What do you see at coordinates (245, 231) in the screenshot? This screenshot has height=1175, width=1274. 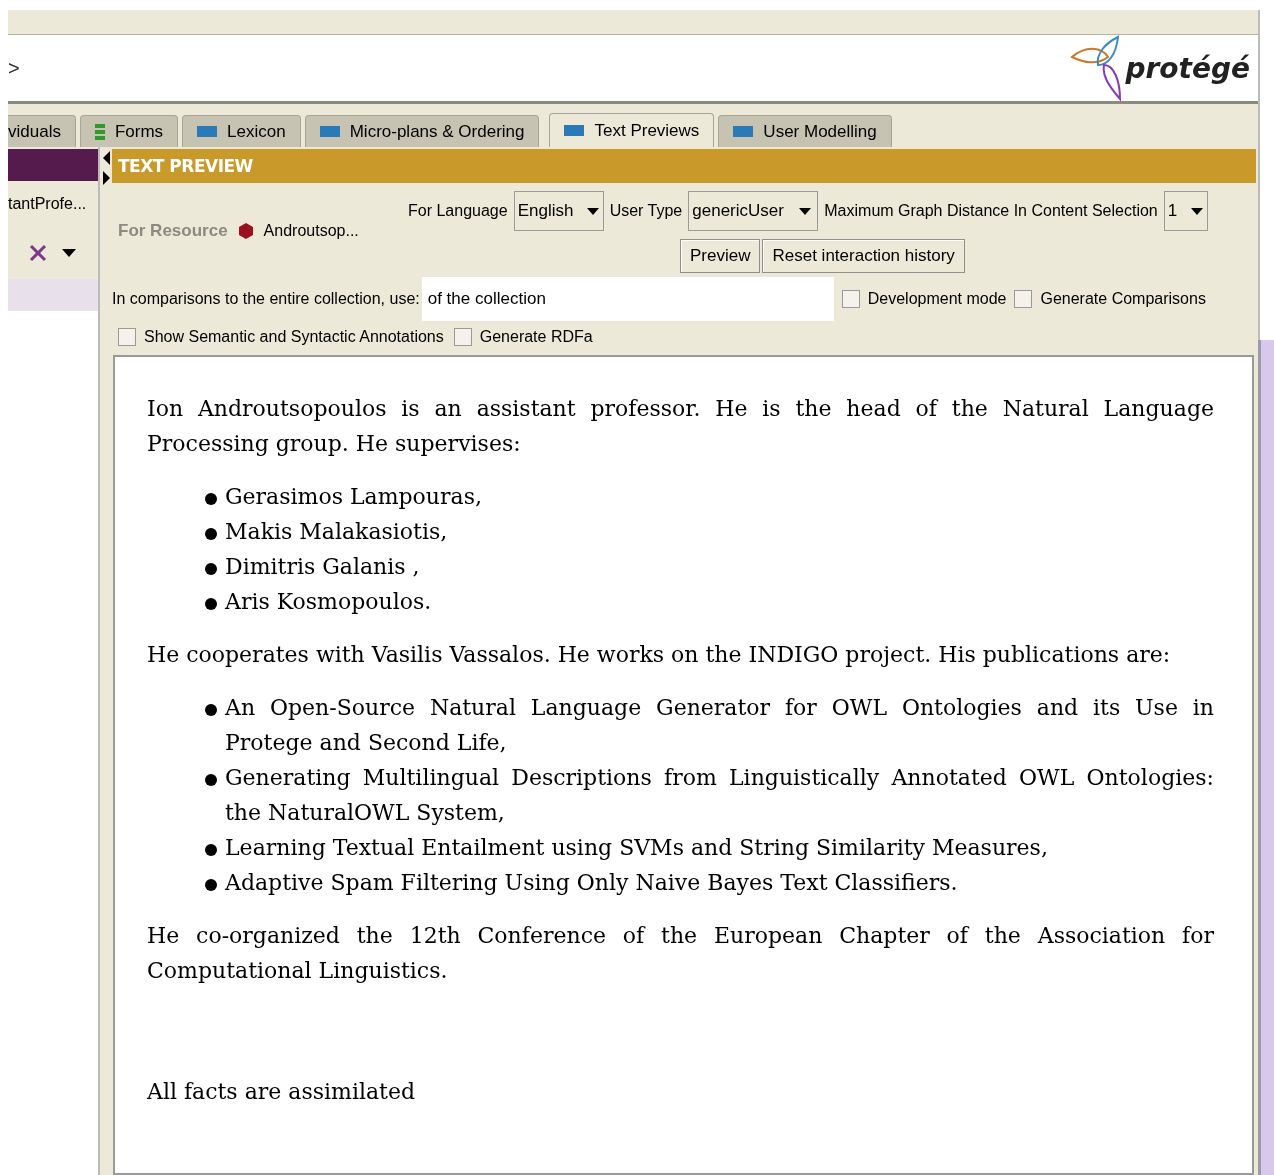 I see `individual-icon` at bounding box center [245, 231].